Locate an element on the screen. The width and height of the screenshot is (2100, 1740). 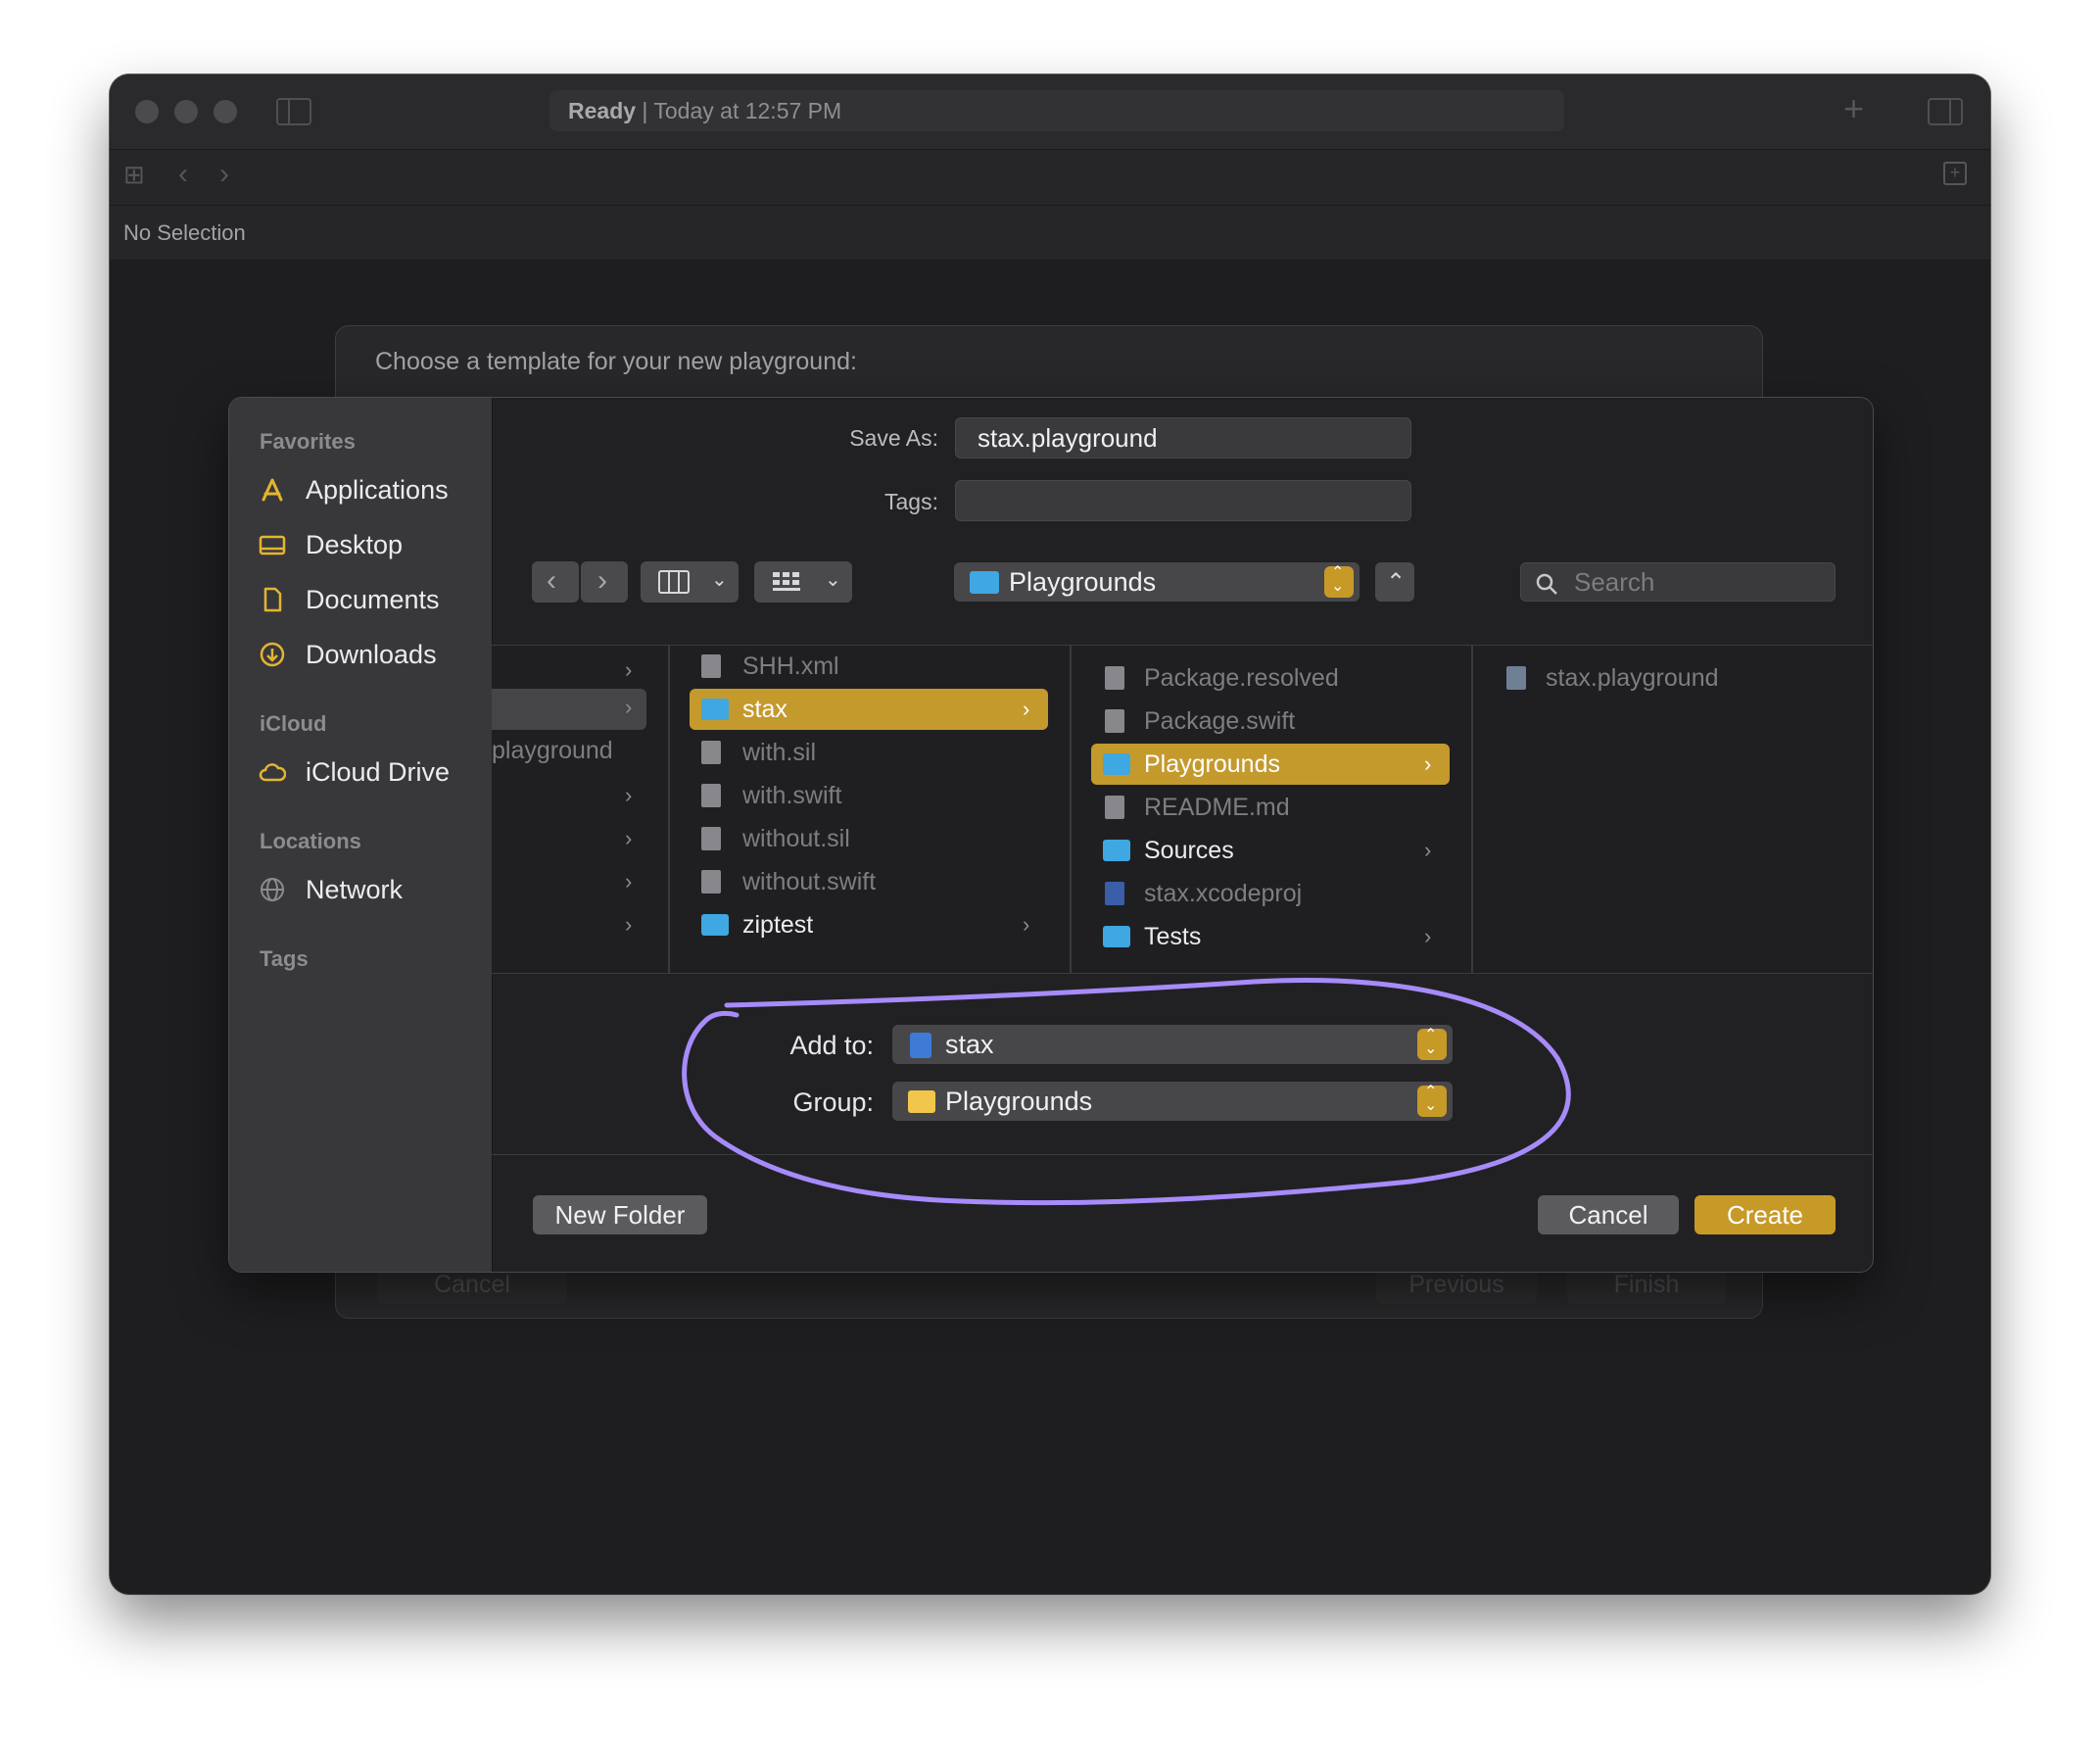
annotation-stroke is located at coordinates (1126, 1092).